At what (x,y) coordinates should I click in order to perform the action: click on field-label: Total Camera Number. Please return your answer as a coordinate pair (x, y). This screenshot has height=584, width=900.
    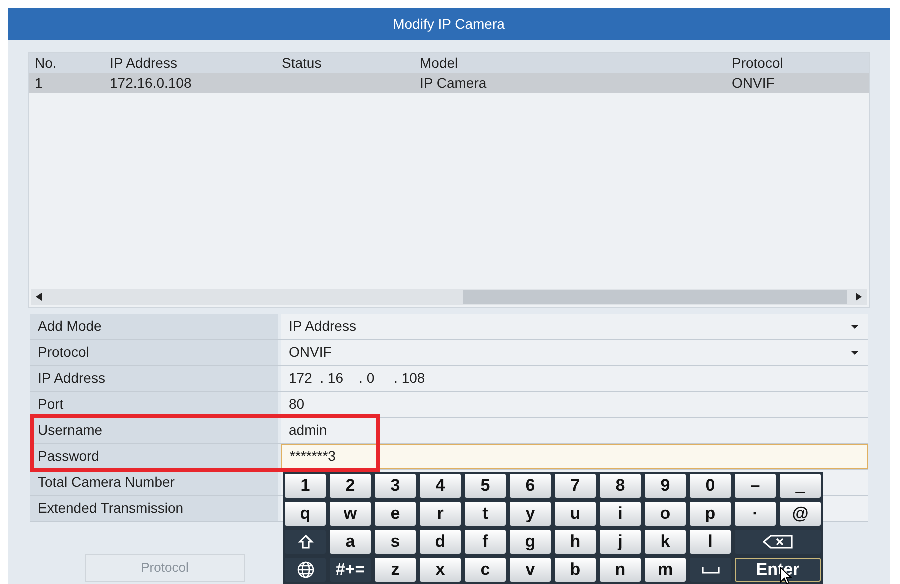
    Looking at the image, I should click on (106, 482).